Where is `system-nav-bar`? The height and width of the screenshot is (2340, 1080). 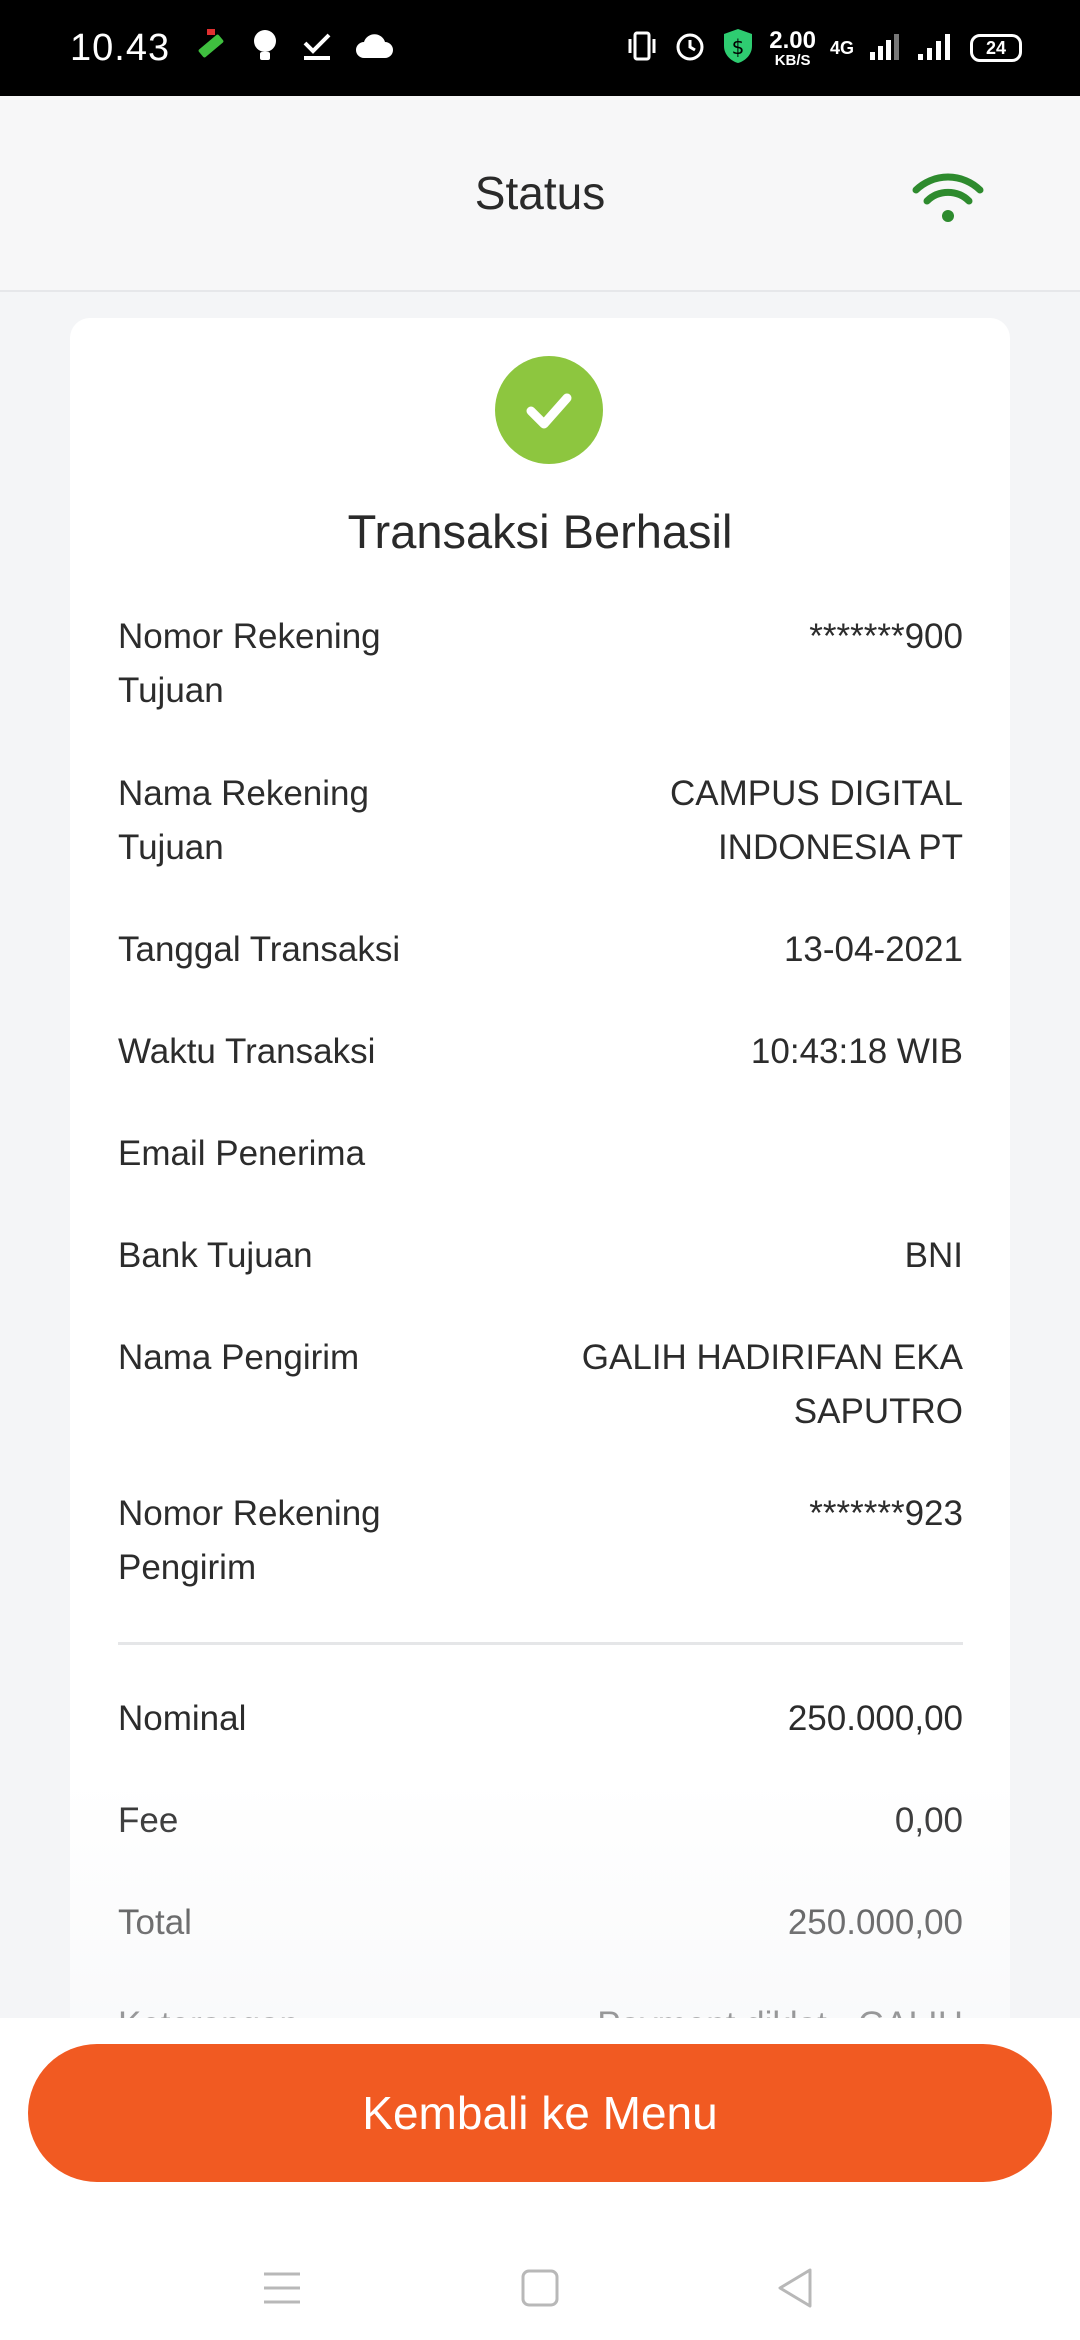
system-nav-bar is located at coordinates (540, 2284).